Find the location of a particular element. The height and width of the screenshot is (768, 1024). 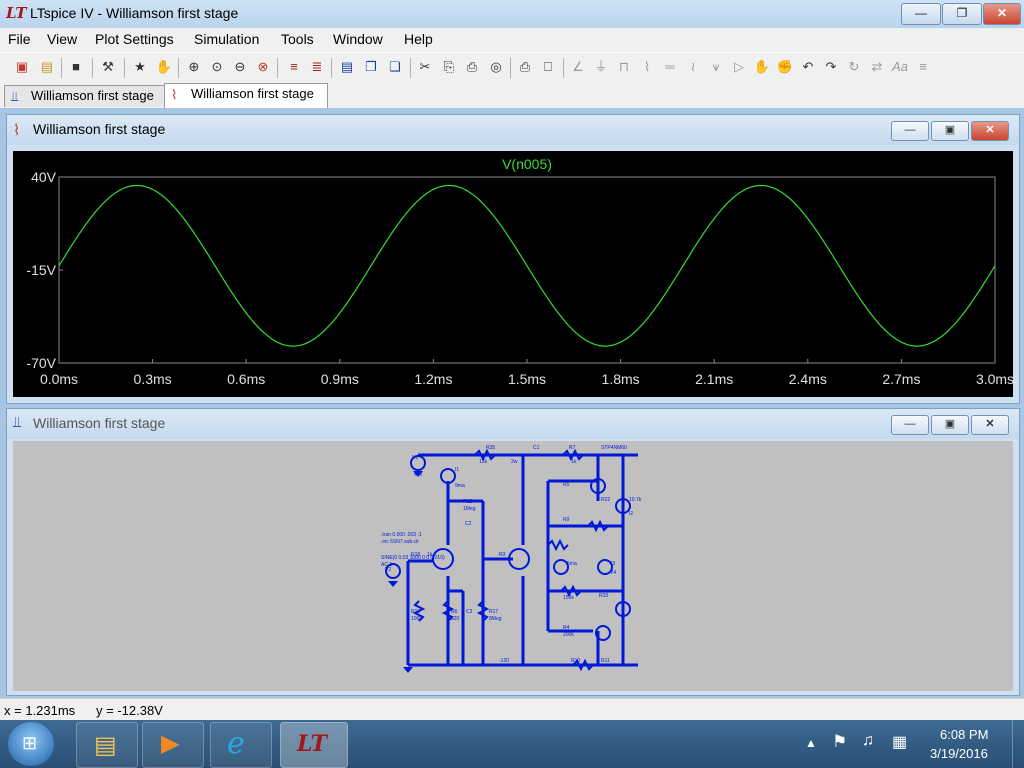

open-folder-icon: ▤ is located at coordinates (47, 67).